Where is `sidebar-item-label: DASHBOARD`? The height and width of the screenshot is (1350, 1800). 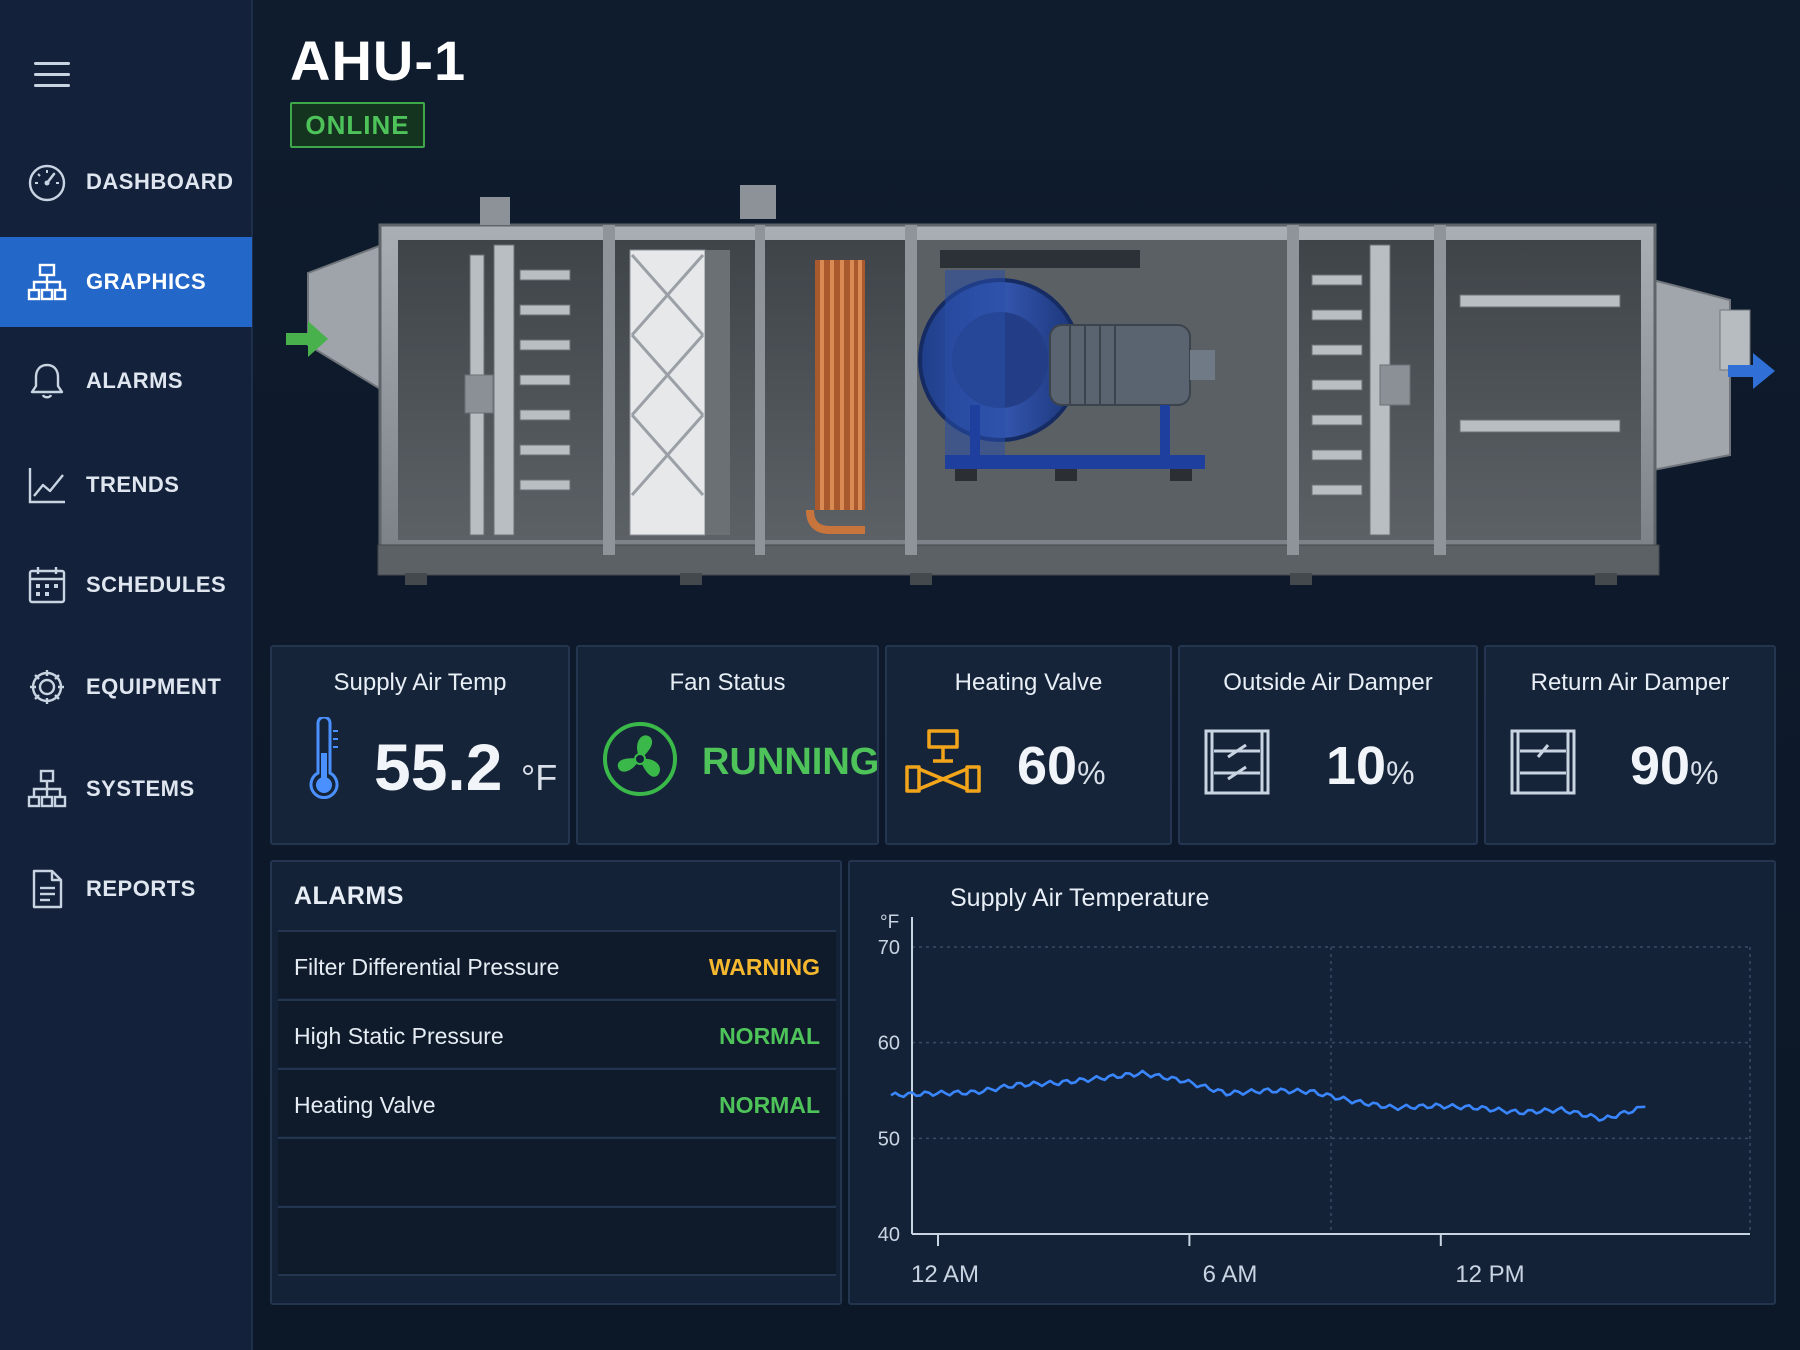 sidebar-item-label: DASHBOARD is located at coordinates (160, 181).